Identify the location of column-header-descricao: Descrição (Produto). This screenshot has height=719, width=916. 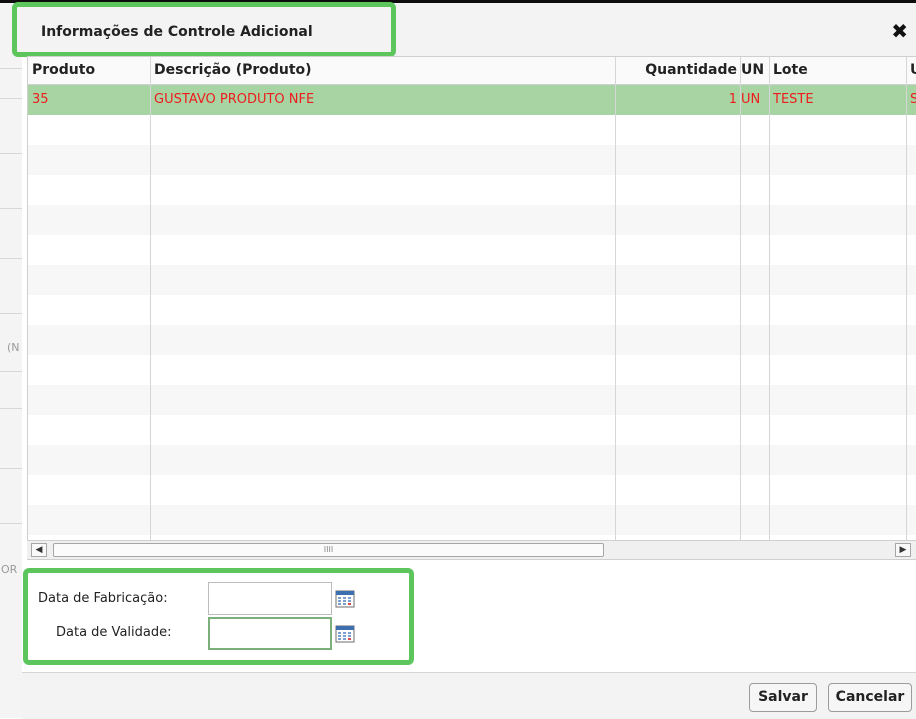
(382, 70).